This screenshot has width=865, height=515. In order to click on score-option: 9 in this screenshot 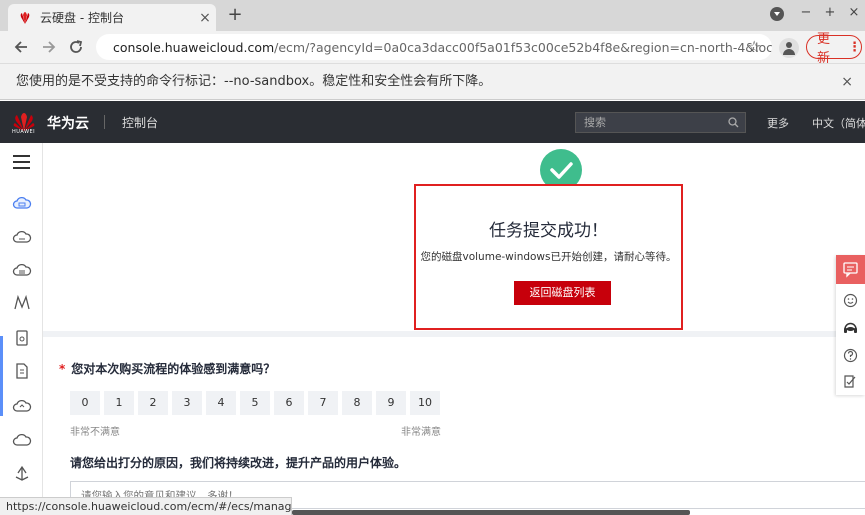, I will do `click(391, 403)`.